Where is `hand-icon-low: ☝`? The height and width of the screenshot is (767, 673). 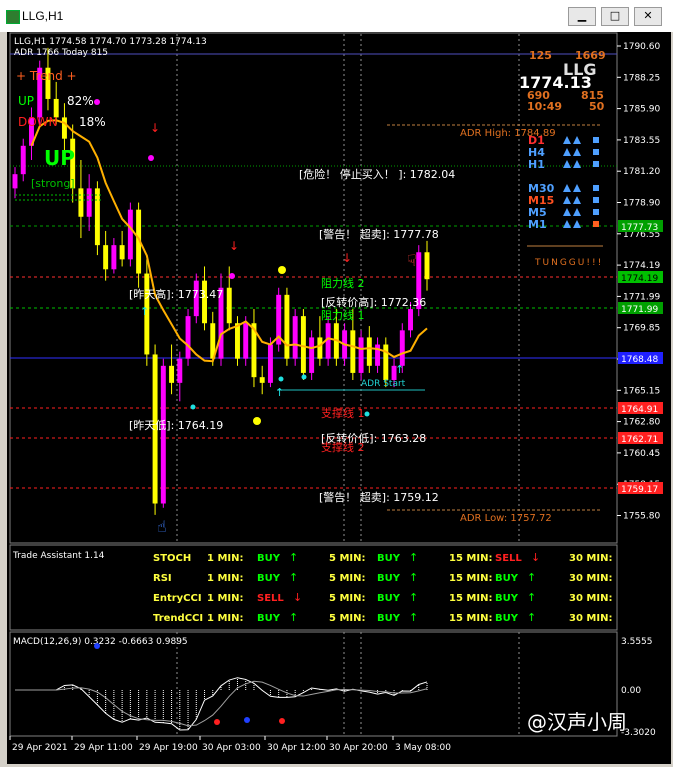 hand-icon-low: ☝ is located at coordinates (162, 526).